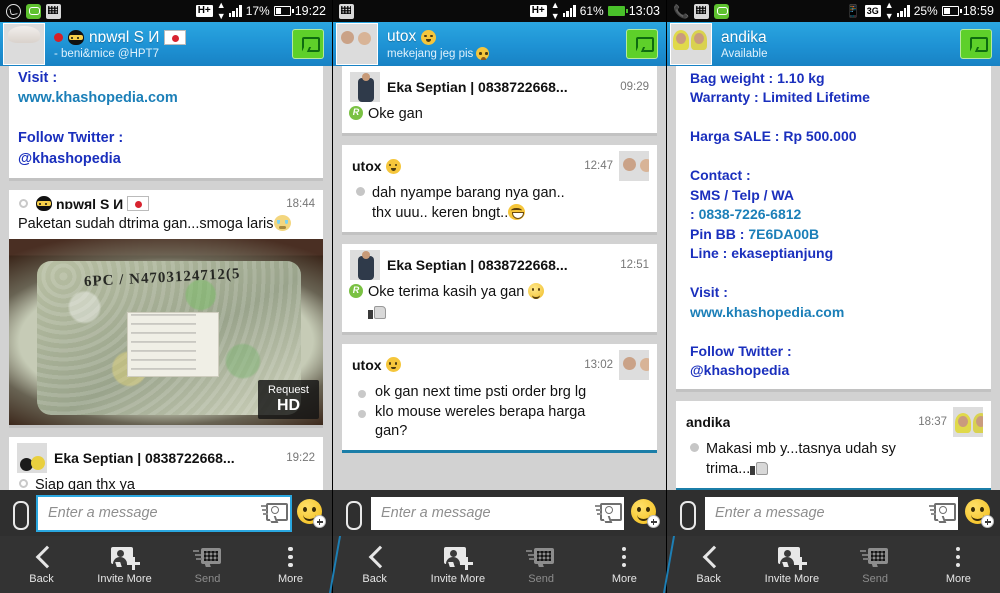 This screenshot has height=593, width=1000. What do you see at coordinates (958, 564) in the screenshot?
I see `nav-more-3: More` at bounding box center [958, 564].